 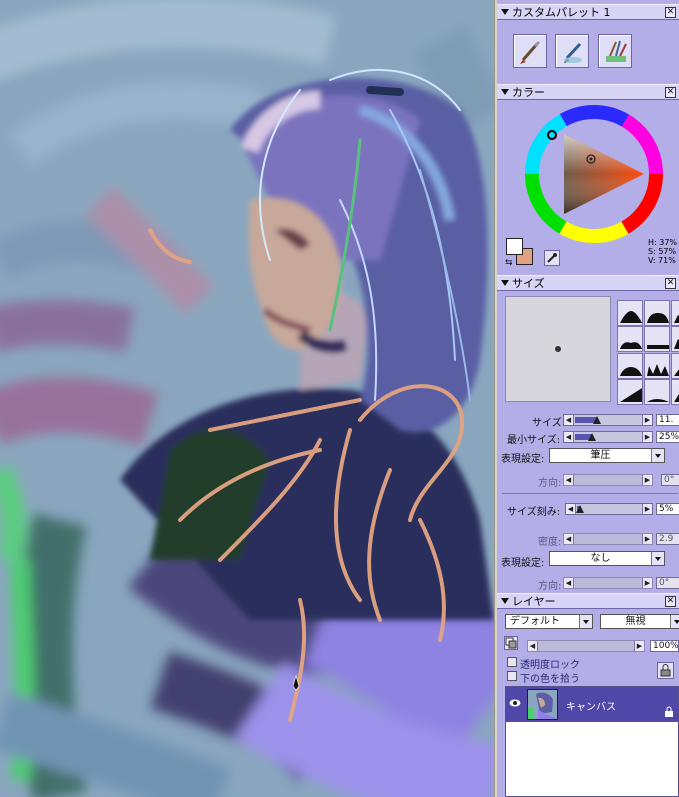 What do you see at coordinates (667, 539) in the screenshot?
I see `density-value: 2.9` at bounding box center [667, 539].